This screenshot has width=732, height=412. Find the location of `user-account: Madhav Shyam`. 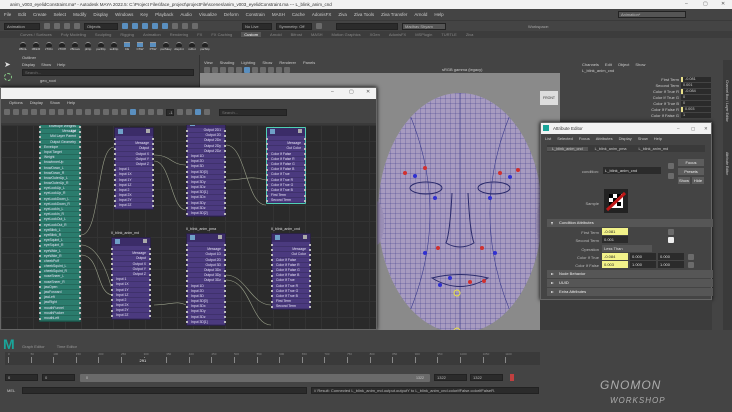

user-account: Madhav Shyam is located at coordinates (424, 26).